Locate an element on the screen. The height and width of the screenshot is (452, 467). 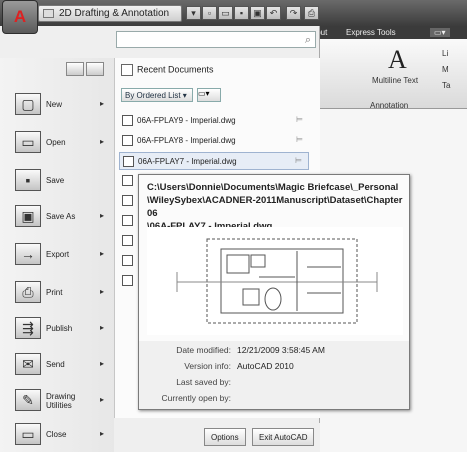
drawing-preview-thumbnail is located at coordinates (275, 281).